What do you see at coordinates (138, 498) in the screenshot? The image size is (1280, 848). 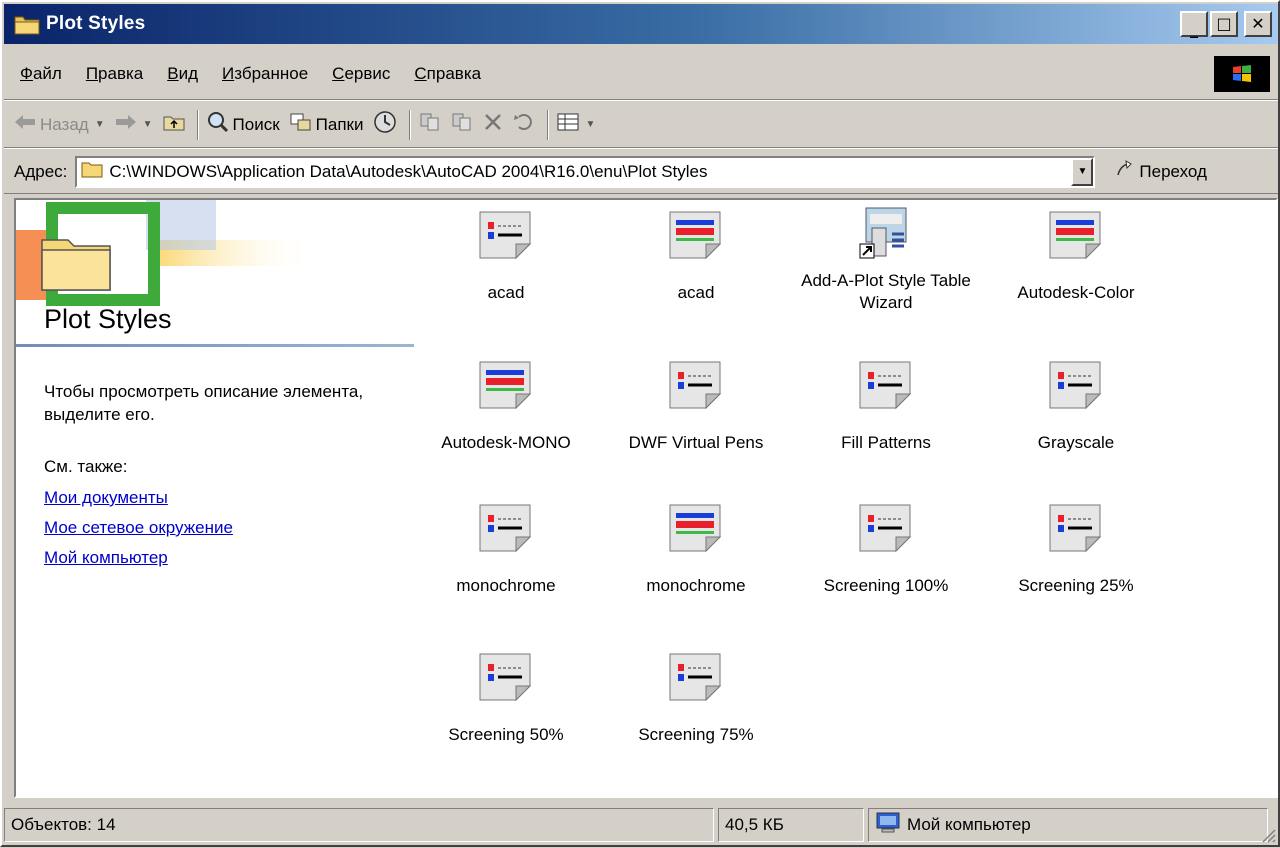 I see `link-my-documents: Мои документы` at bounding box center [138, 498].